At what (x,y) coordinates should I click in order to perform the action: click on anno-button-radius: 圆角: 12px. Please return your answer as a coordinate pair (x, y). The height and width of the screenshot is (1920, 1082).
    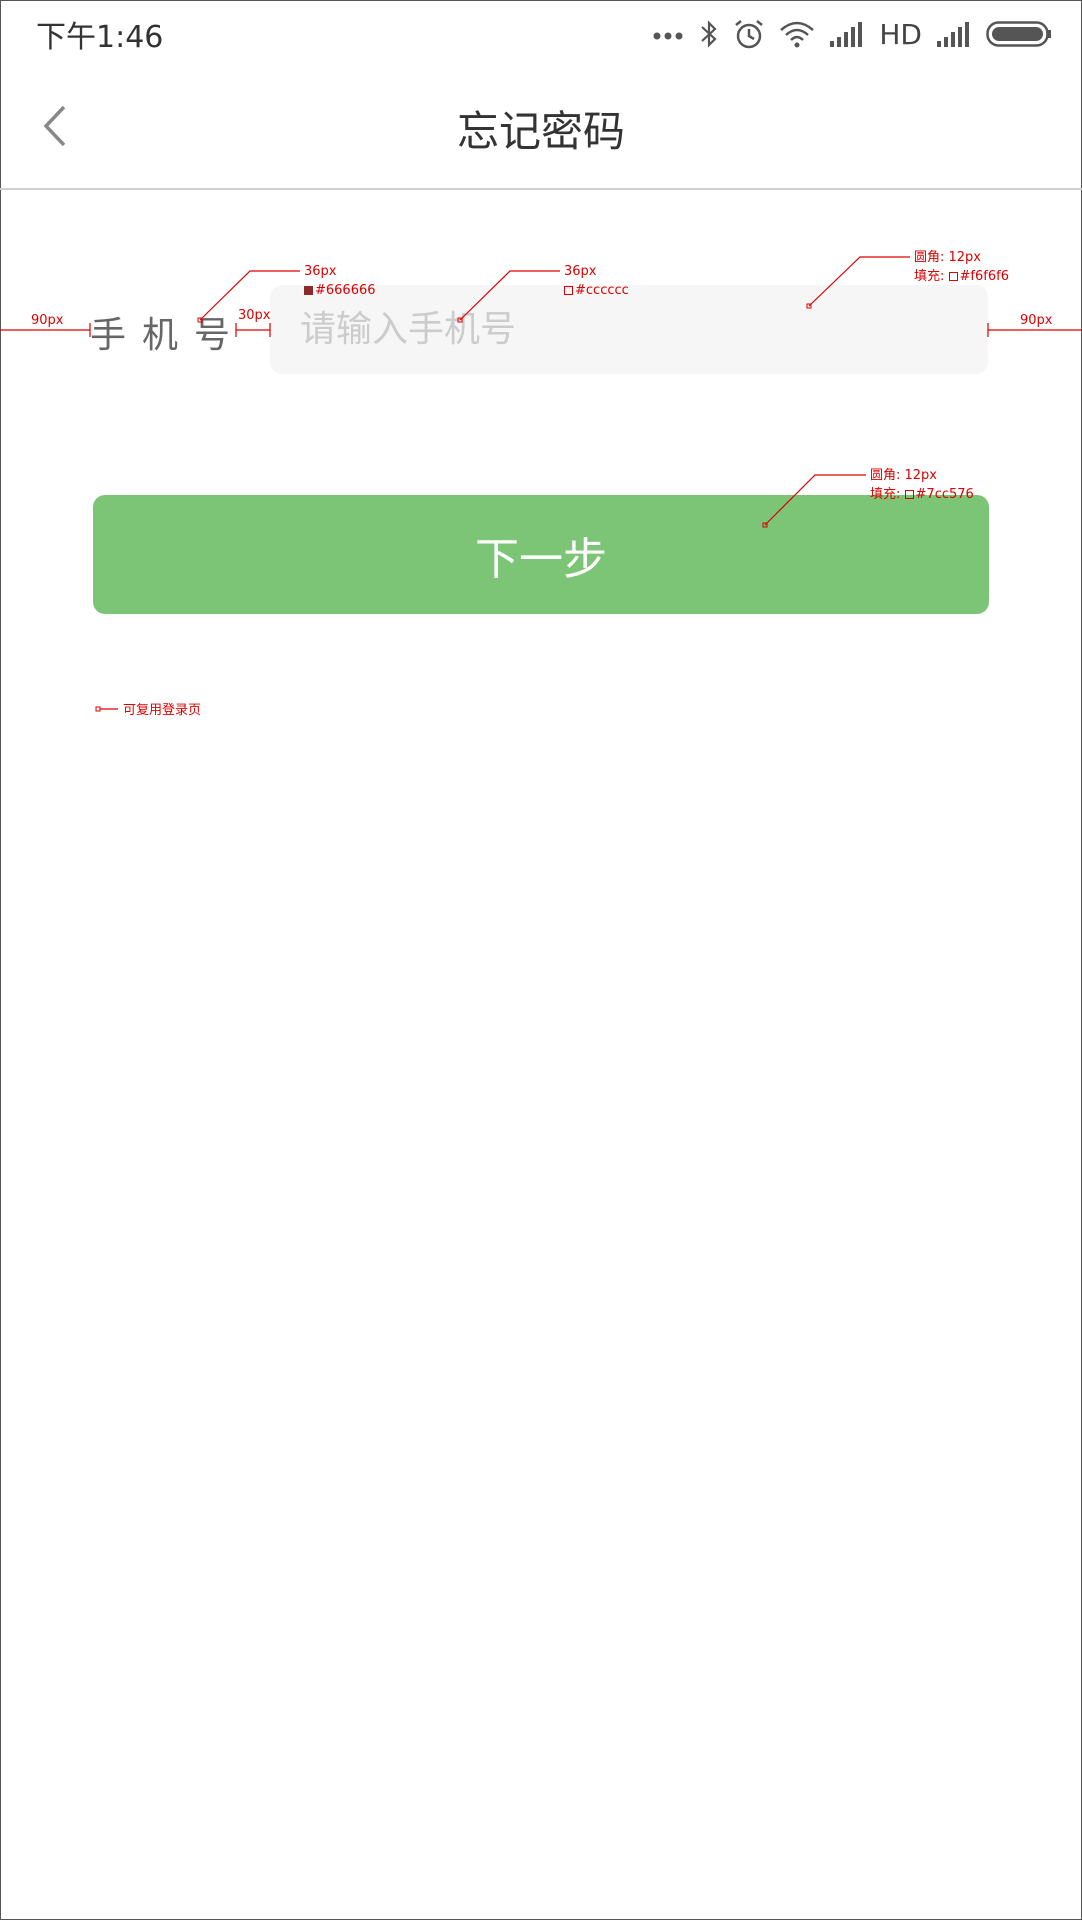
    Looking at the image, I should click on (903, 475).